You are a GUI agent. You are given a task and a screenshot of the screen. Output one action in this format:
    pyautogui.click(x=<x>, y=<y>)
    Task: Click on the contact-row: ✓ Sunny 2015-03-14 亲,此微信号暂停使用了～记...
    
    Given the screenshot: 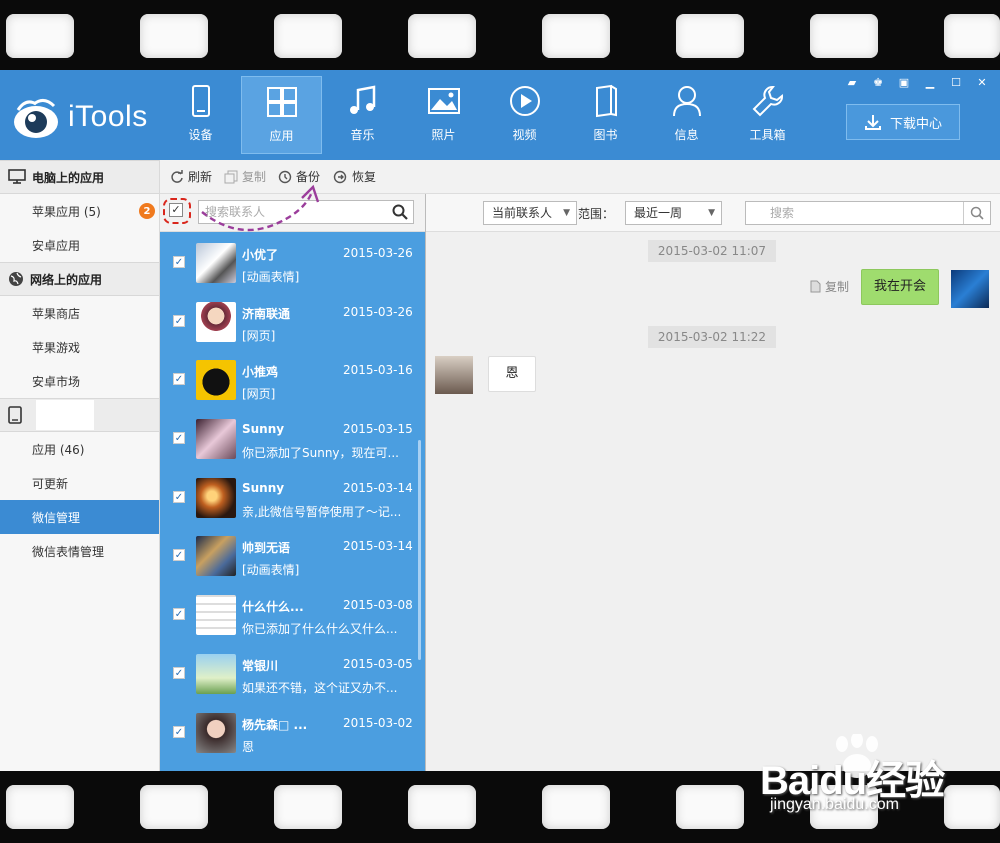 What is the action you would take?
    pyautogui.click(x=292, y=496)
    